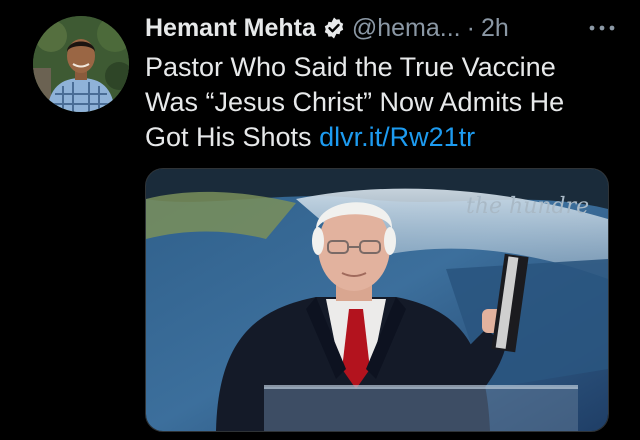  I want to click on tweet-link: dlvr.it/Rw21tr, so click(397, 137).